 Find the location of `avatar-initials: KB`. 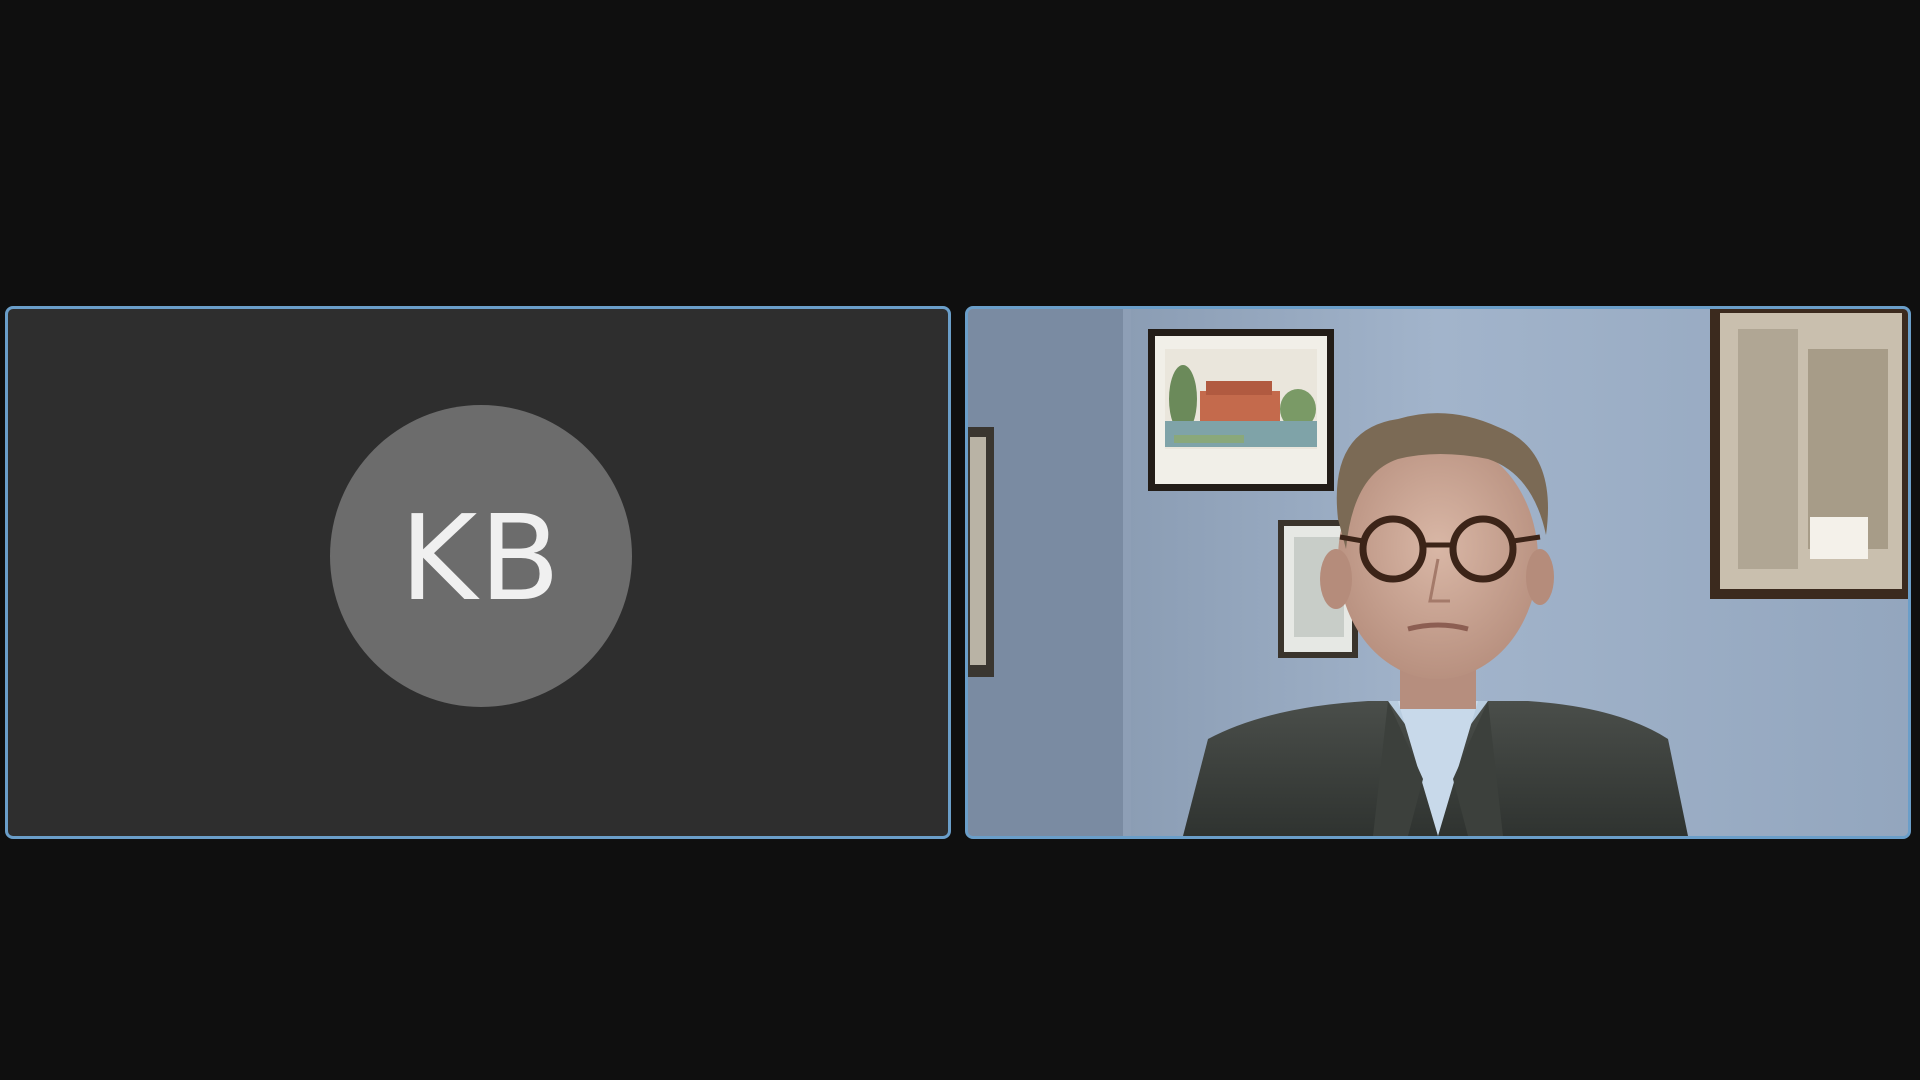

avatar-initials: KB is located at coordinates (481, 558).